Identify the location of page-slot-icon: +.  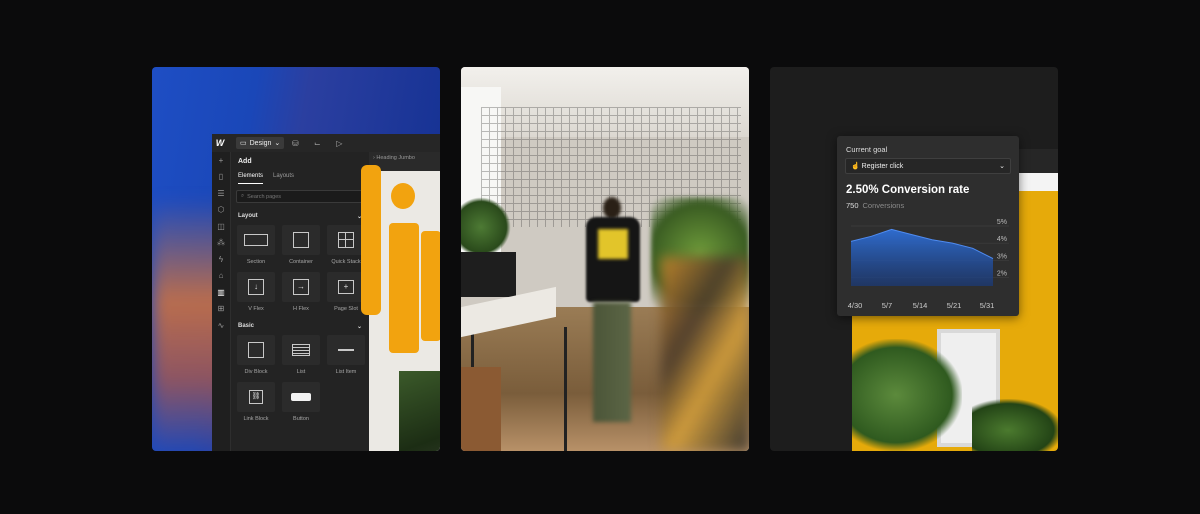
(346, 287).